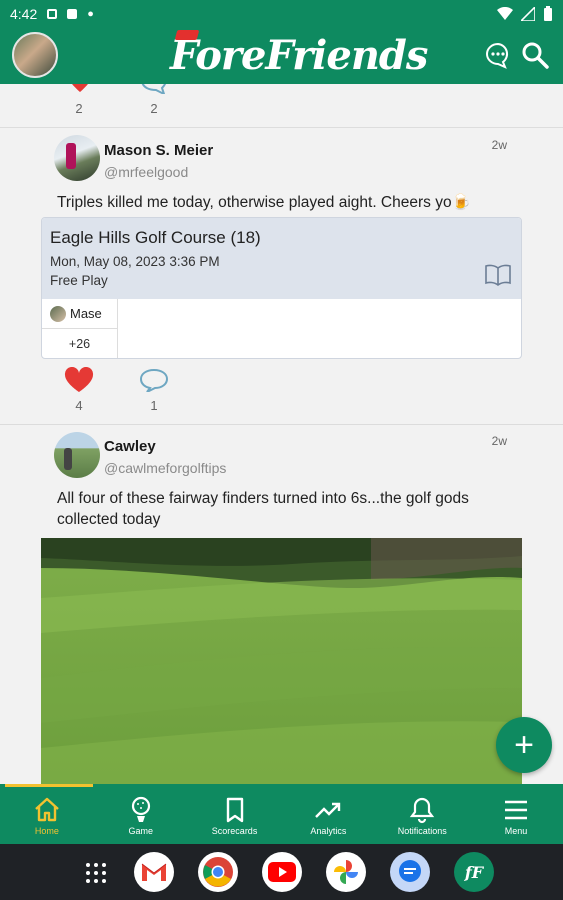  What do you see at coordinates (130, 446) in the screenshot?
I see `post-author-name: Cawley` at bounding box center [130, 446].